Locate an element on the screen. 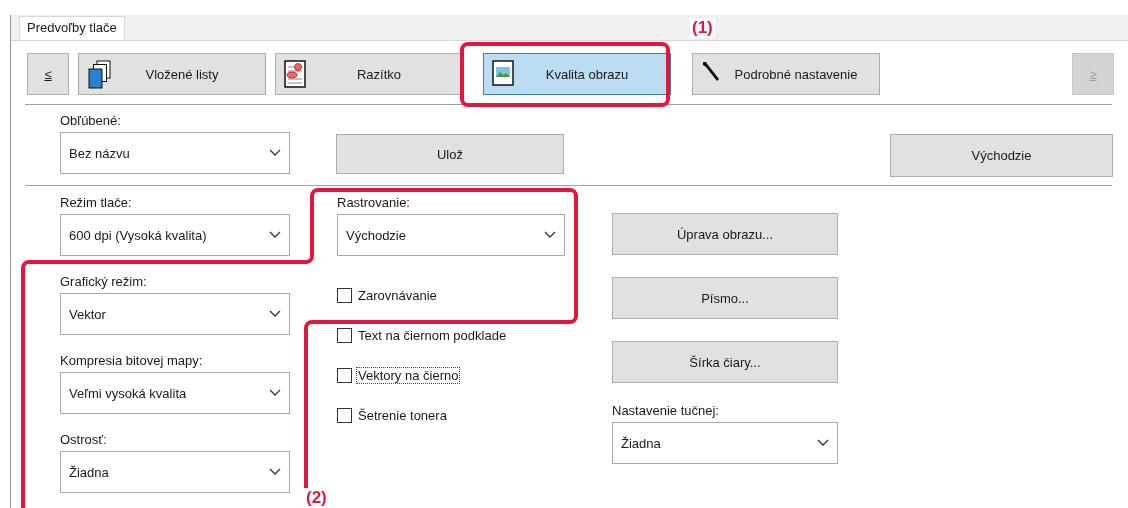 This screenshot has width=1128, height=508. nav-tab: Vložené listy is located at coordinates (172, 74).